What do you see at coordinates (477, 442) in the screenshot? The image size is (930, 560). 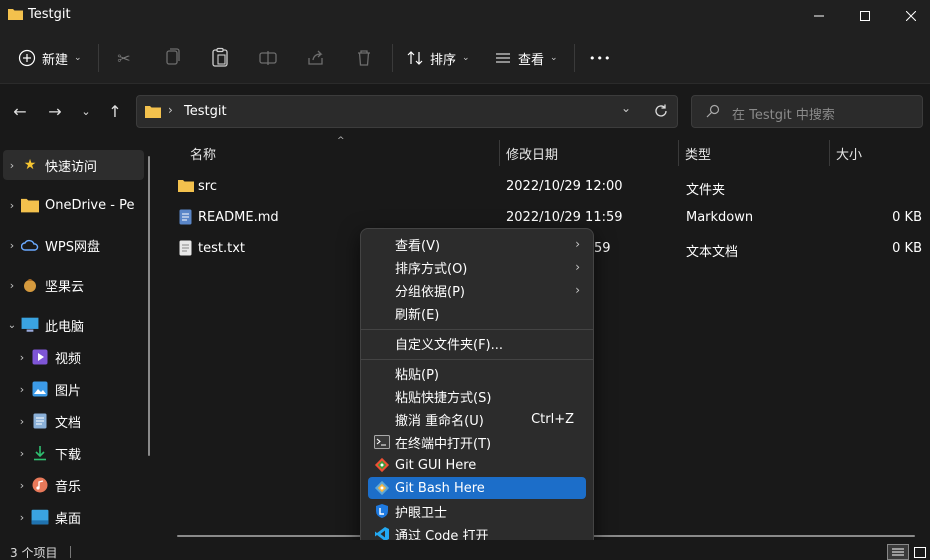 I see `menu-item-open-terminal: 在终端中打开(T)` at bounding box center [477, 442].